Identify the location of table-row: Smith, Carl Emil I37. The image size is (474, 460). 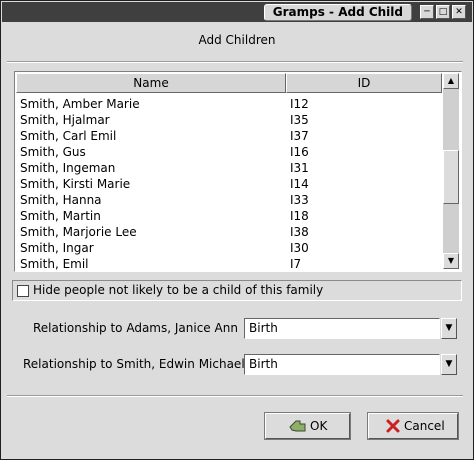
(228, 136).